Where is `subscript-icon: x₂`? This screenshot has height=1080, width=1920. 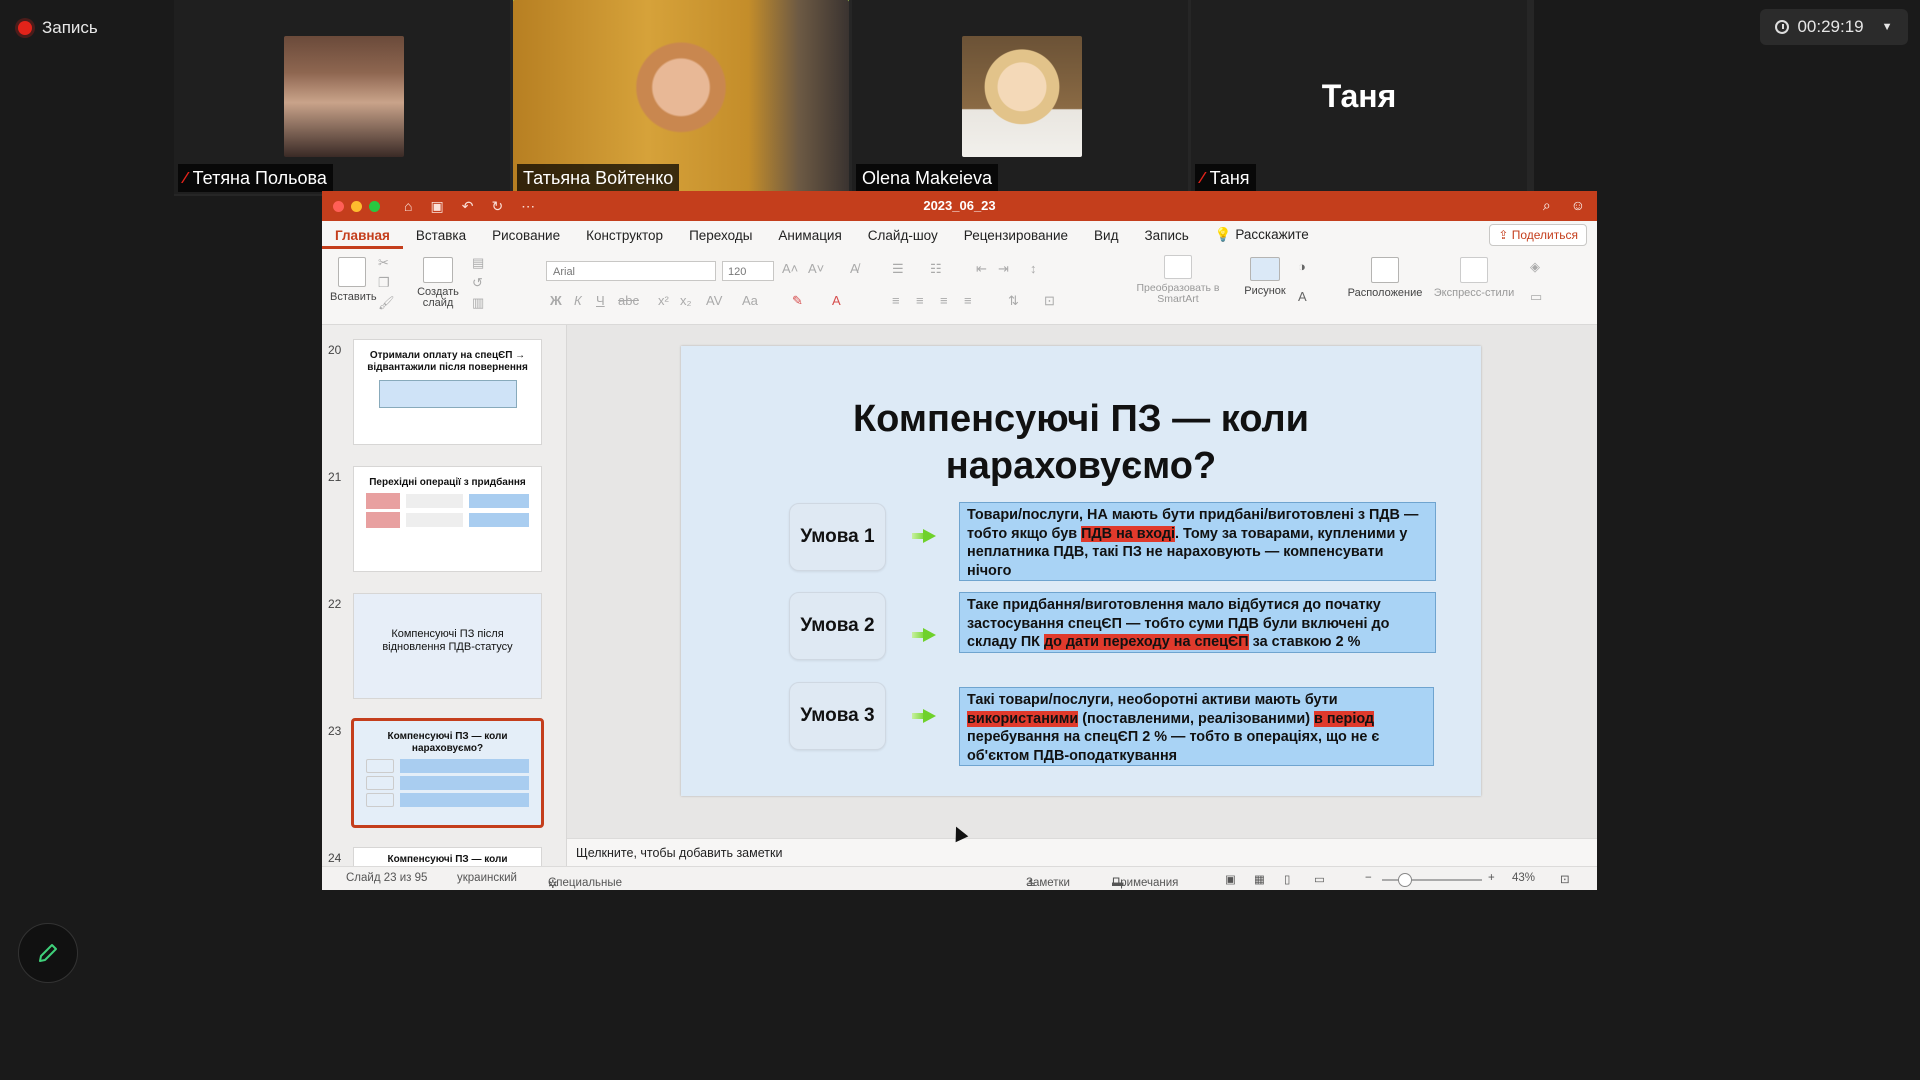
subscript-icon: x₂ is located at coordinates (686, 300).